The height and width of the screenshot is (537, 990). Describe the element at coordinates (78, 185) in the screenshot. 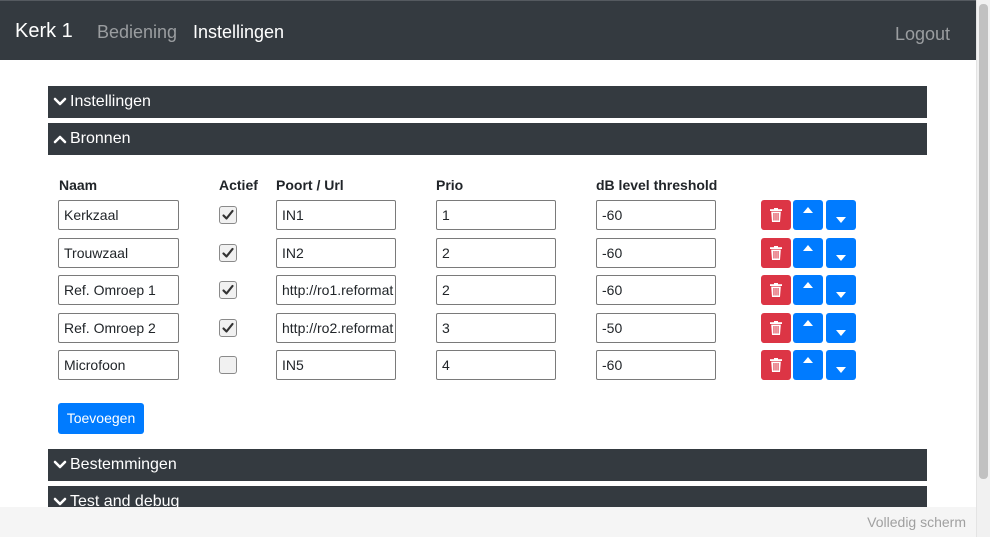

I see `column-header-naam: Naam` at that location.